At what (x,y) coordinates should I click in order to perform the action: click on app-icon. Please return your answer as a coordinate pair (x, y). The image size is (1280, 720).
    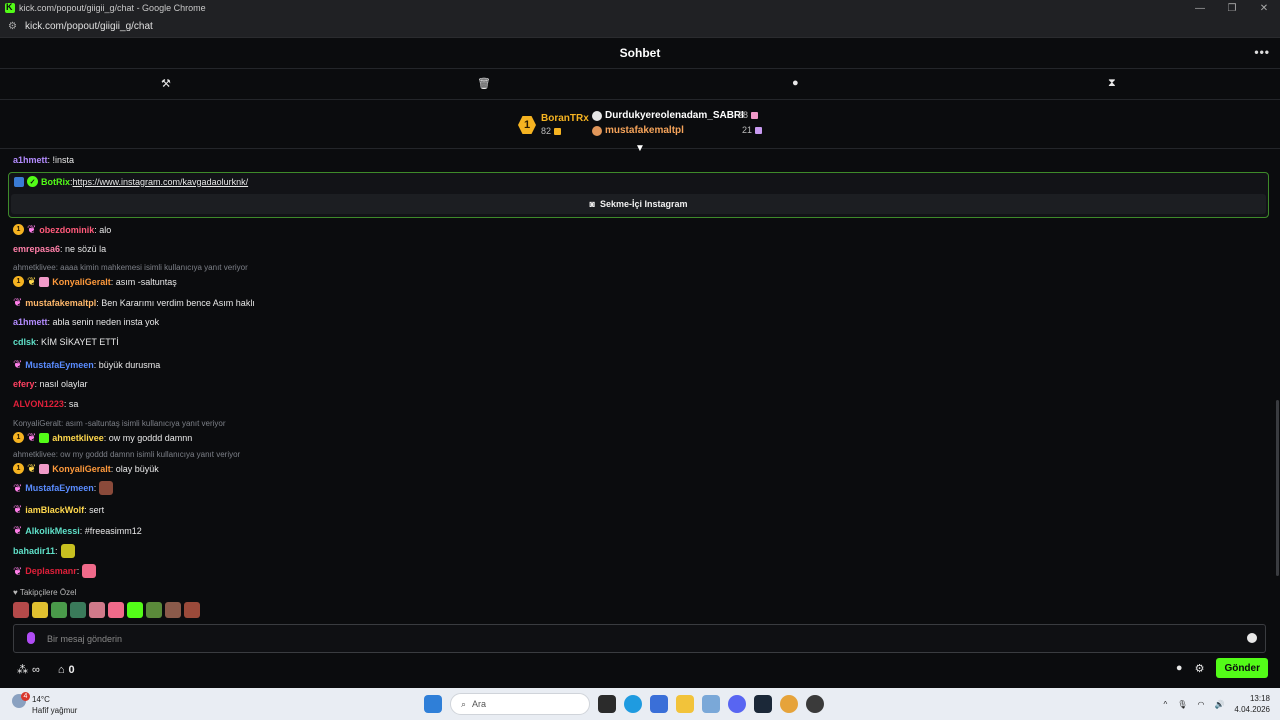
    Looking at the image, I should click on (815, 704).